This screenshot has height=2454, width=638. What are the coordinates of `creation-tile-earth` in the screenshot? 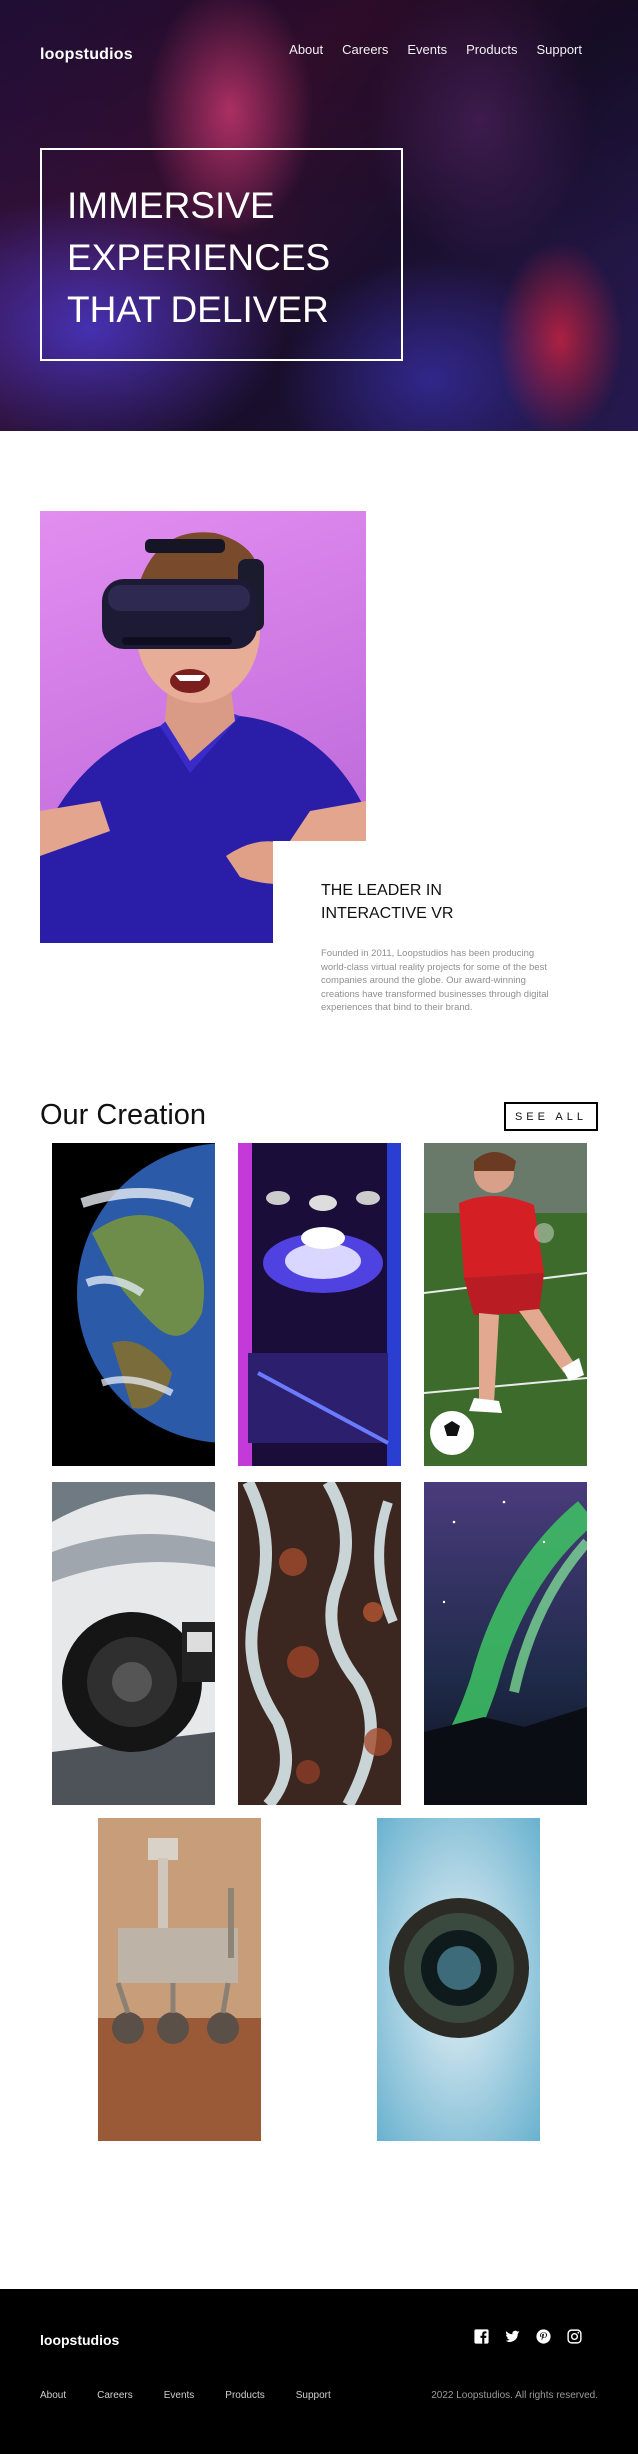 It's located at (133, 1304).